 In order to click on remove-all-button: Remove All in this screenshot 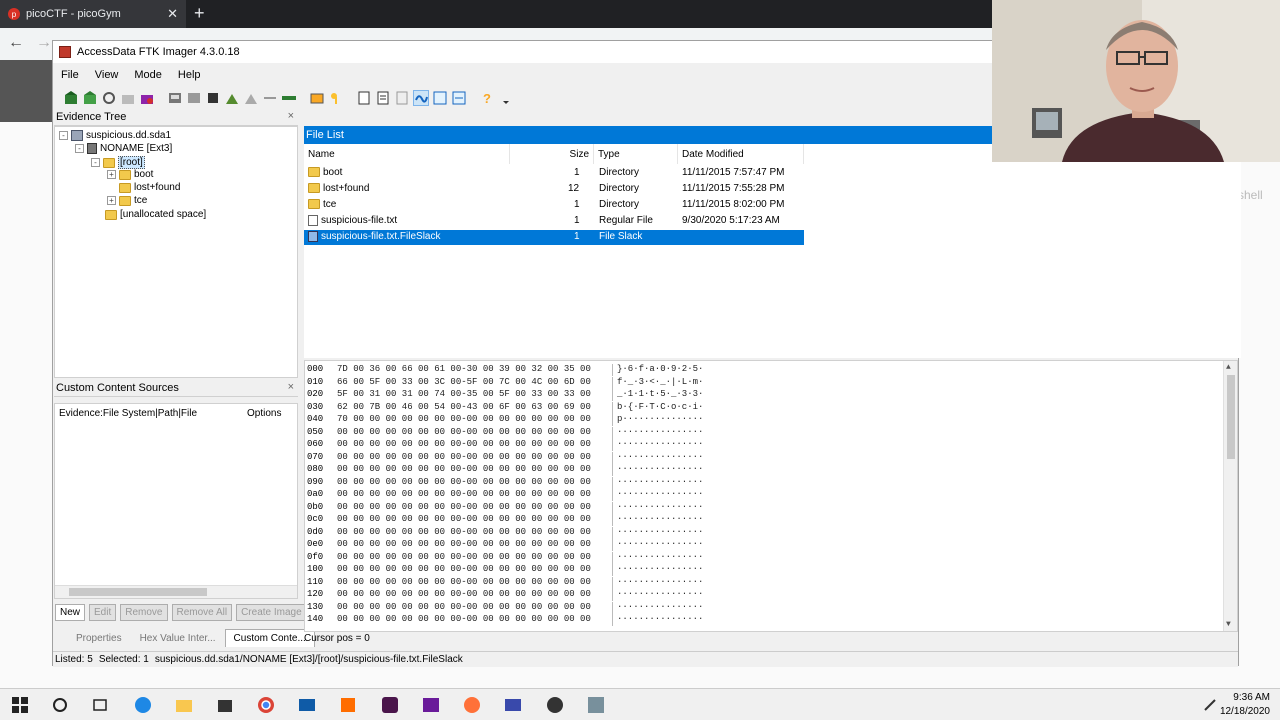, I will do `click(202, 612)`.